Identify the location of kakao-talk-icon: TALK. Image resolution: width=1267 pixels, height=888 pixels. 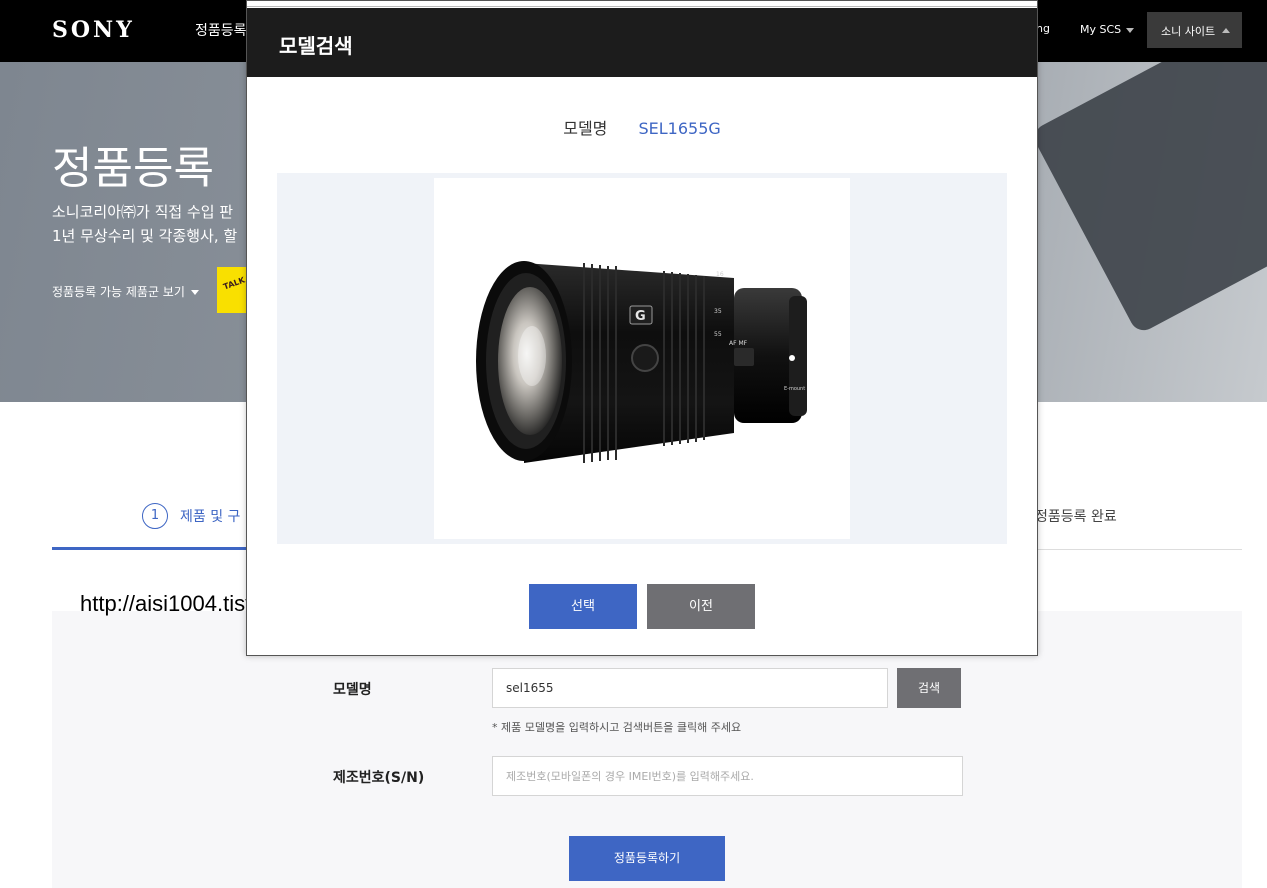
(232, 290).